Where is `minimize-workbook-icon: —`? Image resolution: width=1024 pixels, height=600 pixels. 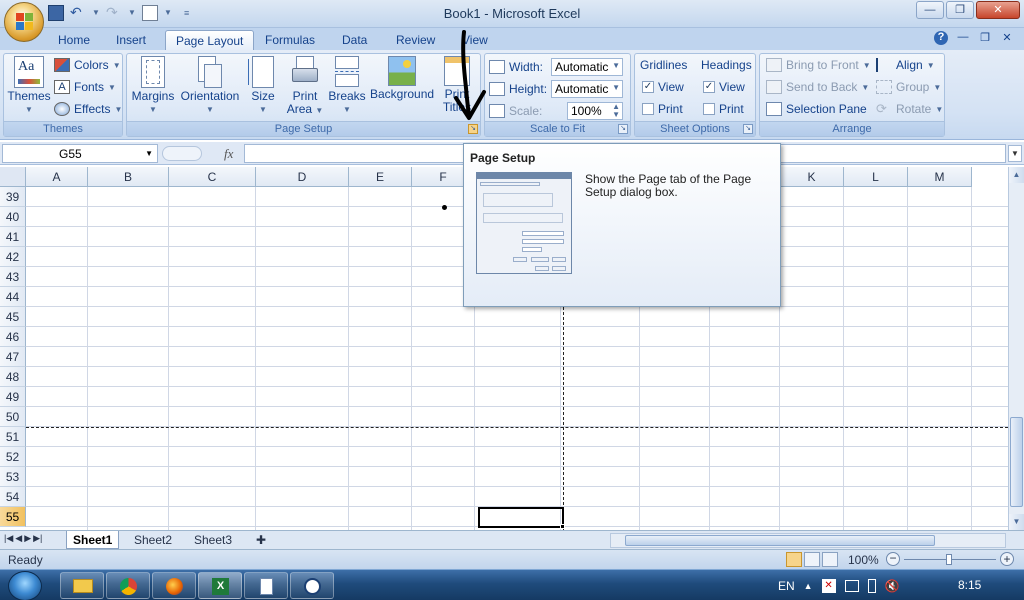
minimize-workbook-icon: — is located at coordinates (963, 38).